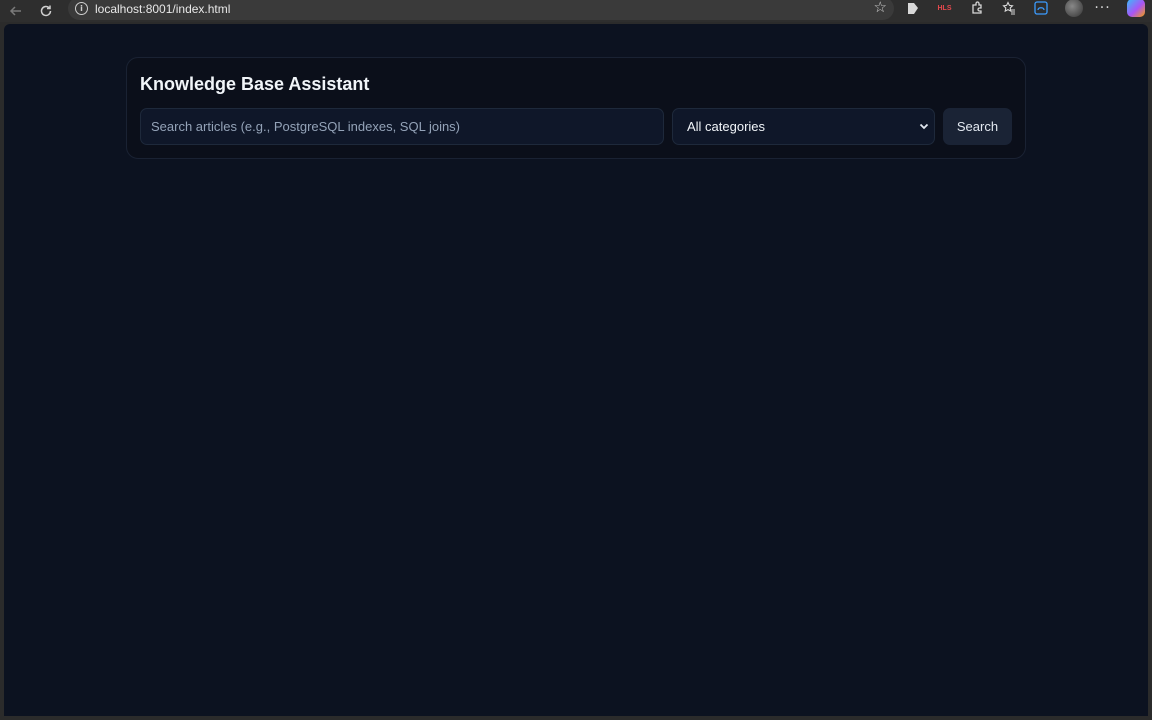 The image size is (1152, 720). Describe the element at coordinates (162, 9) in the screenshot. I see `url-text: localhost:8001/index.html` at that location.